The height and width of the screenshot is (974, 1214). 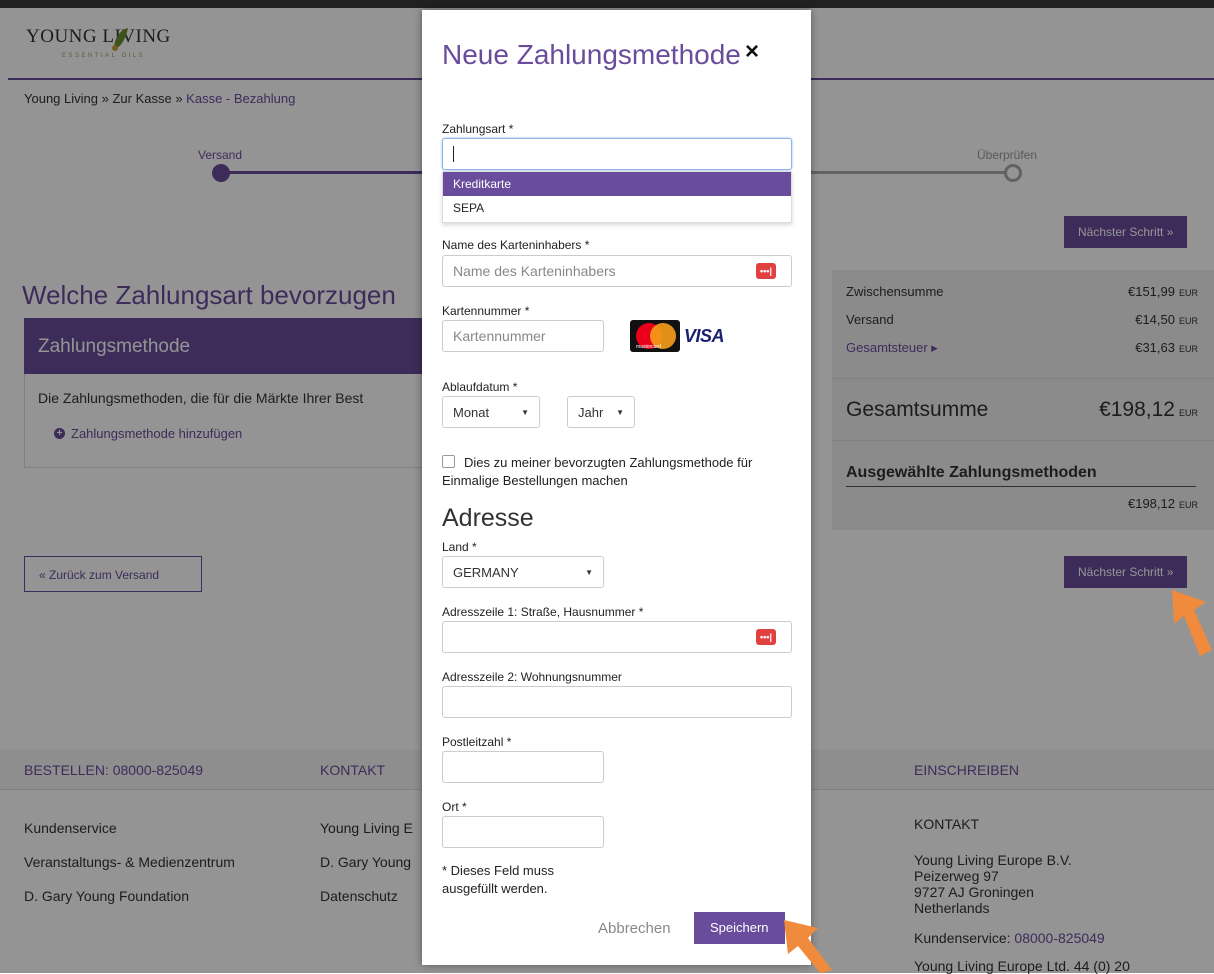 What do you see at coordinates (634, 928) in the screenshot?
I see `cancel-button: Abbrechen` at bounding box center [634, 928].